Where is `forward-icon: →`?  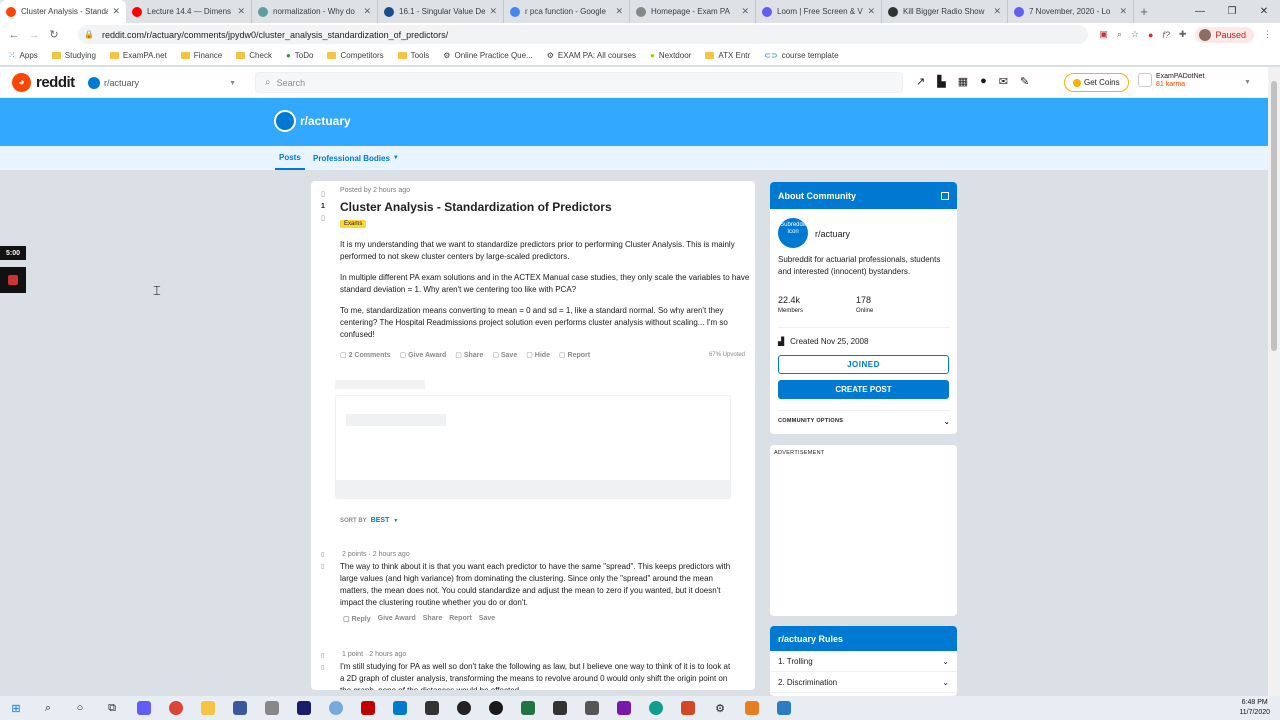
forward-icon: → is located at coordinates (34, 35).